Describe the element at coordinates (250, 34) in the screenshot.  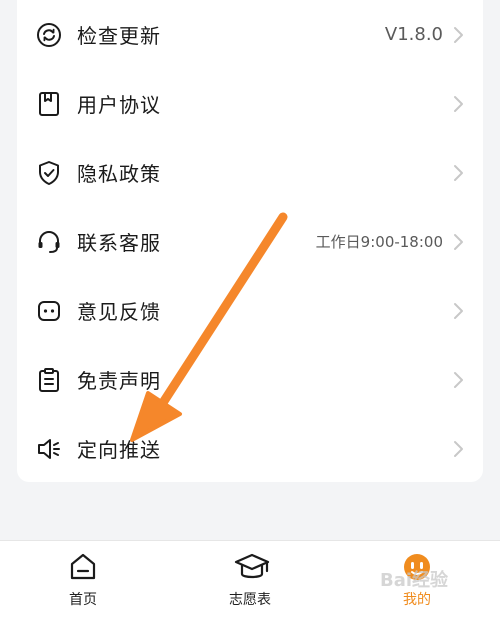
I see `settings-item-check-update: 检查更新 V1.8.0` at that location.